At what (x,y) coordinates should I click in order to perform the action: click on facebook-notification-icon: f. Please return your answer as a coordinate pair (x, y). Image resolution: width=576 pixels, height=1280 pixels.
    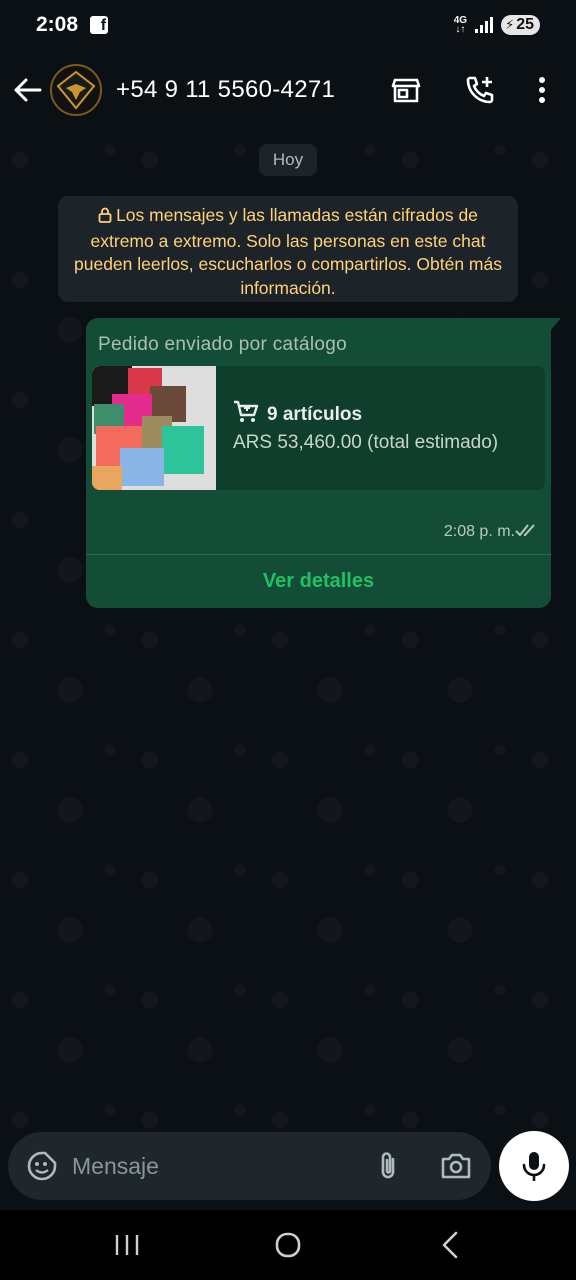
    Looking at the image, I should click on (99, 25).